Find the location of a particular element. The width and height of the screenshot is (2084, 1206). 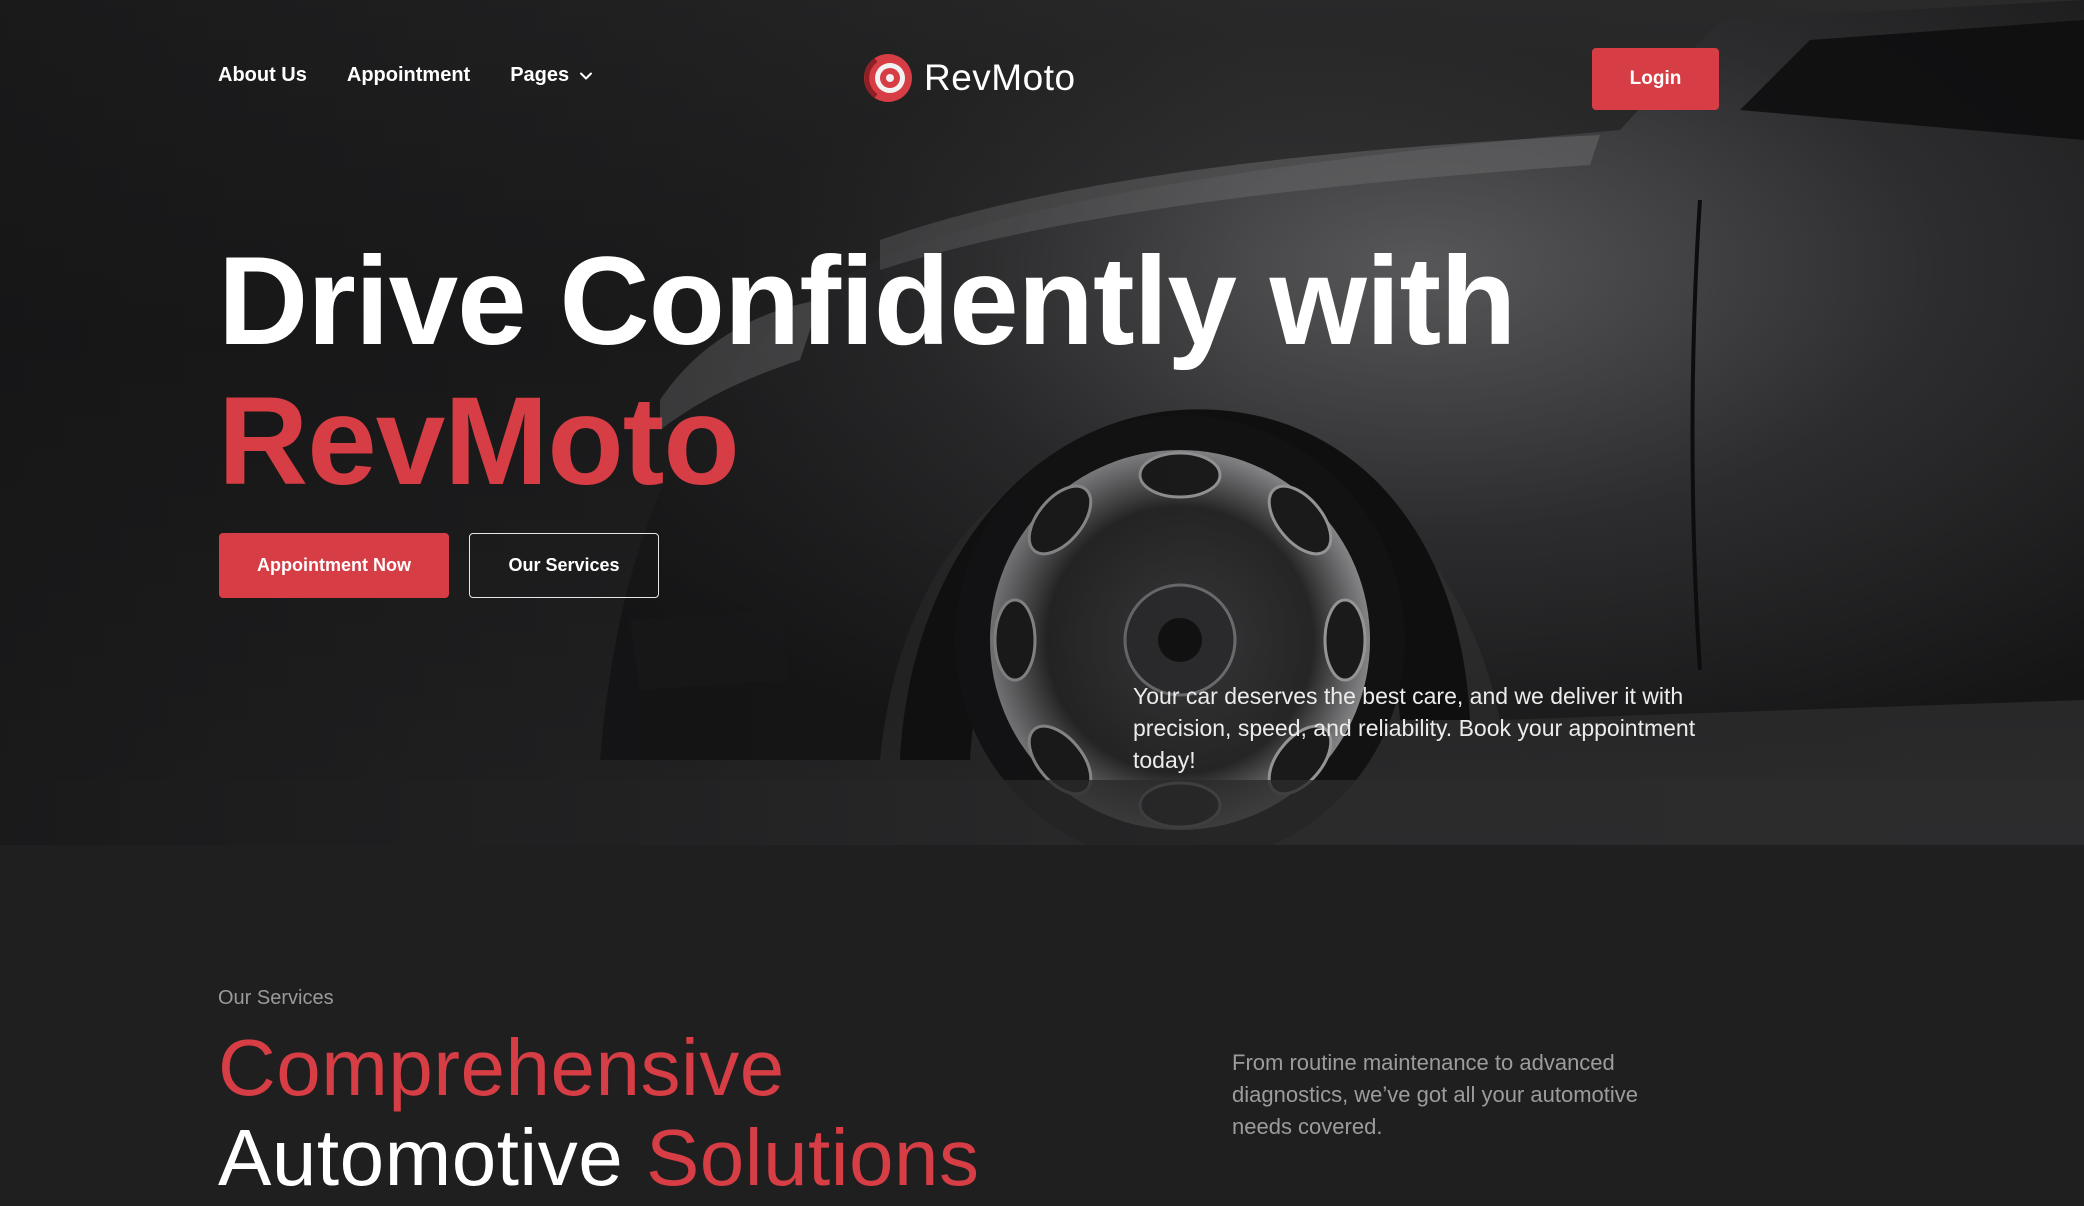

appointment-now-button: Appointment Now is located at coordinates (334, 565).